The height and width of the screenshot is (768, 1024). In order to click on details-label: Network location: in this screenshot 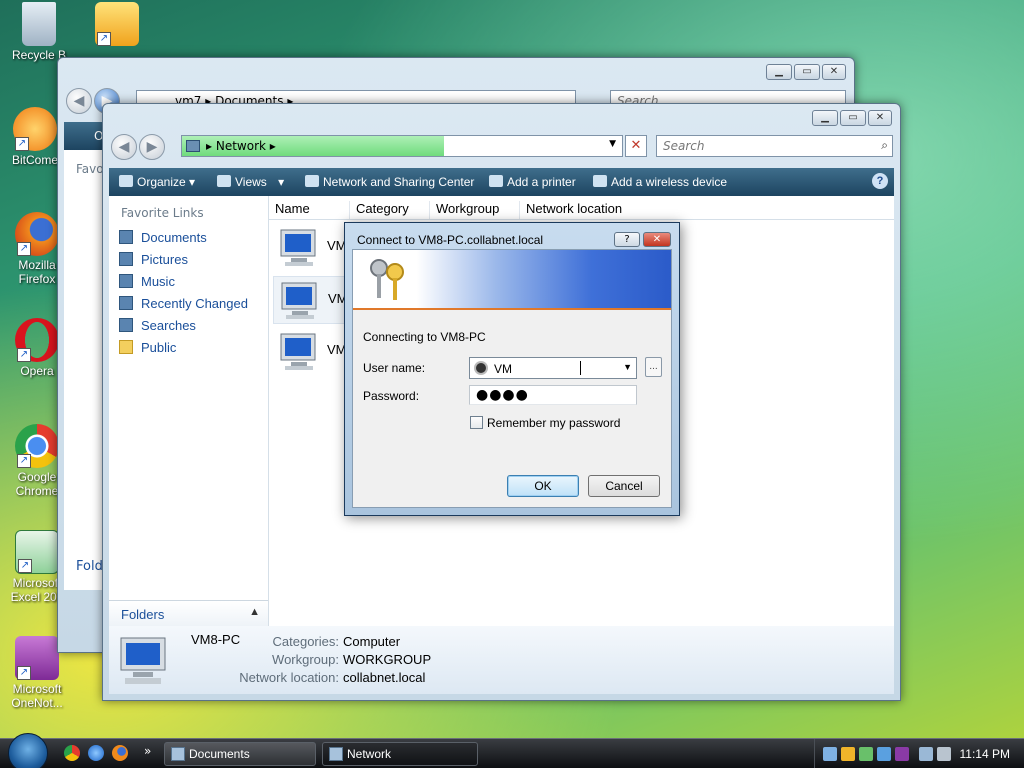, I will do `click(289, 677)`.